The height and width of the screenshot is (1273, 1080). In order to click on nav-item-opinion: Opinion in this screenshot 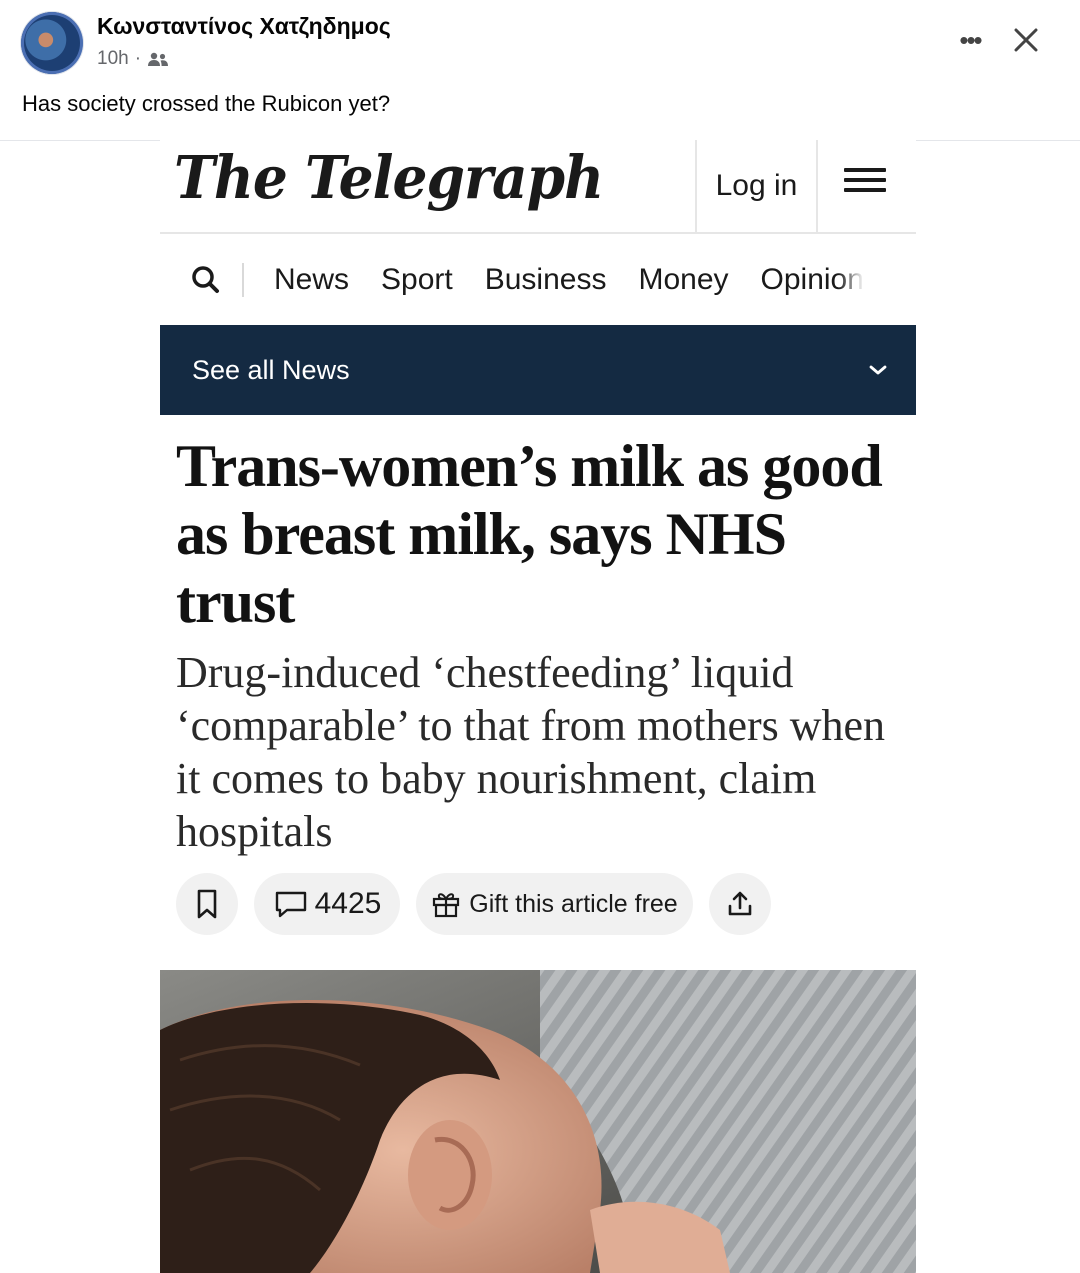, I will do `click(812, 280)`.